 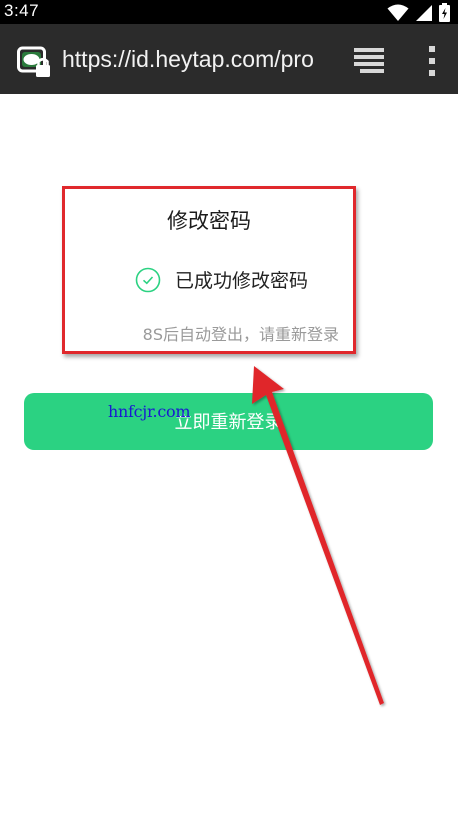 What do you see at coordinates (432, 61) in the screenshot?
I see `overflow-menu-icon` at bounding box center [432, 61].